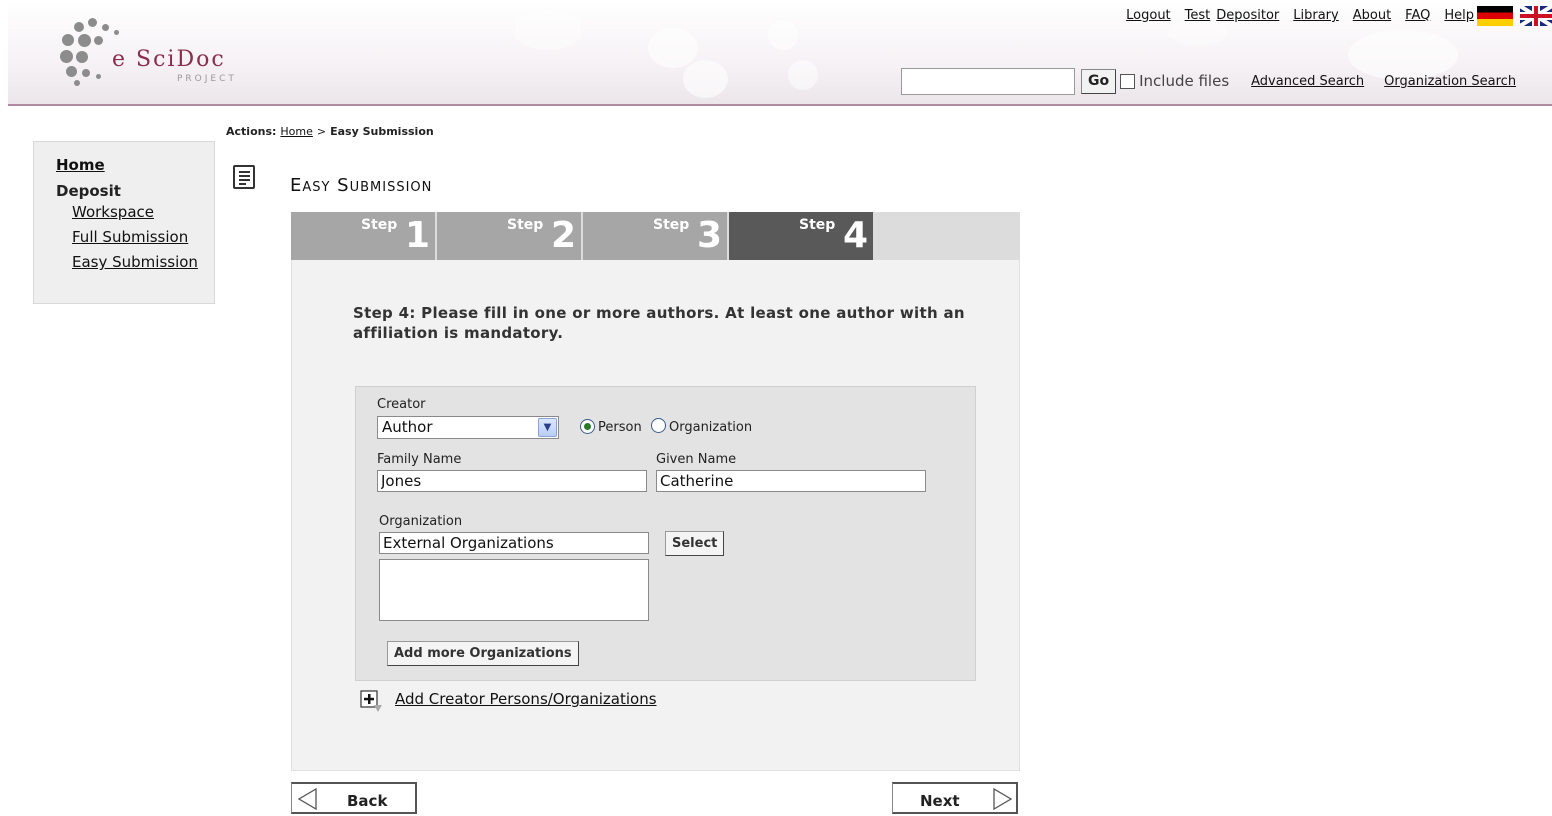 The height and width of the screenshot is (816, 1552). Describe the element at coordinates (587, 426) in the screenshot. I see `person-radio` at that location.